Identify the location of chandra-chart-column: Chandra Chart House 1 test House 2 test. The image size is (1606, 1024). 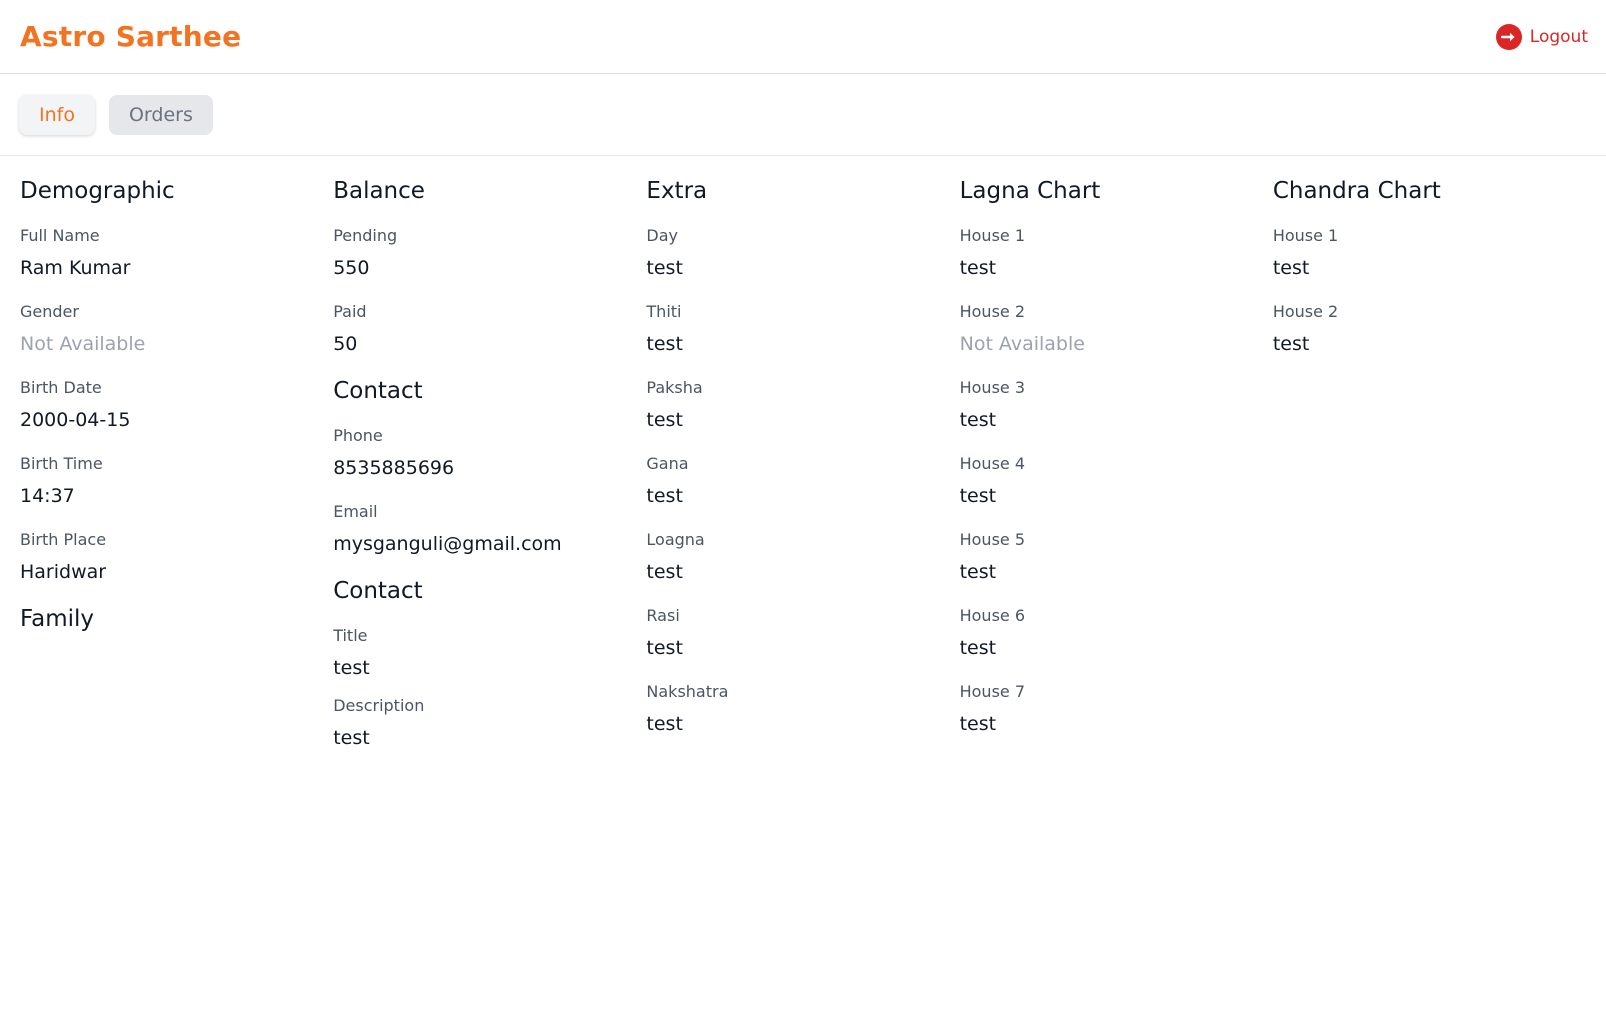
(1429, 464).